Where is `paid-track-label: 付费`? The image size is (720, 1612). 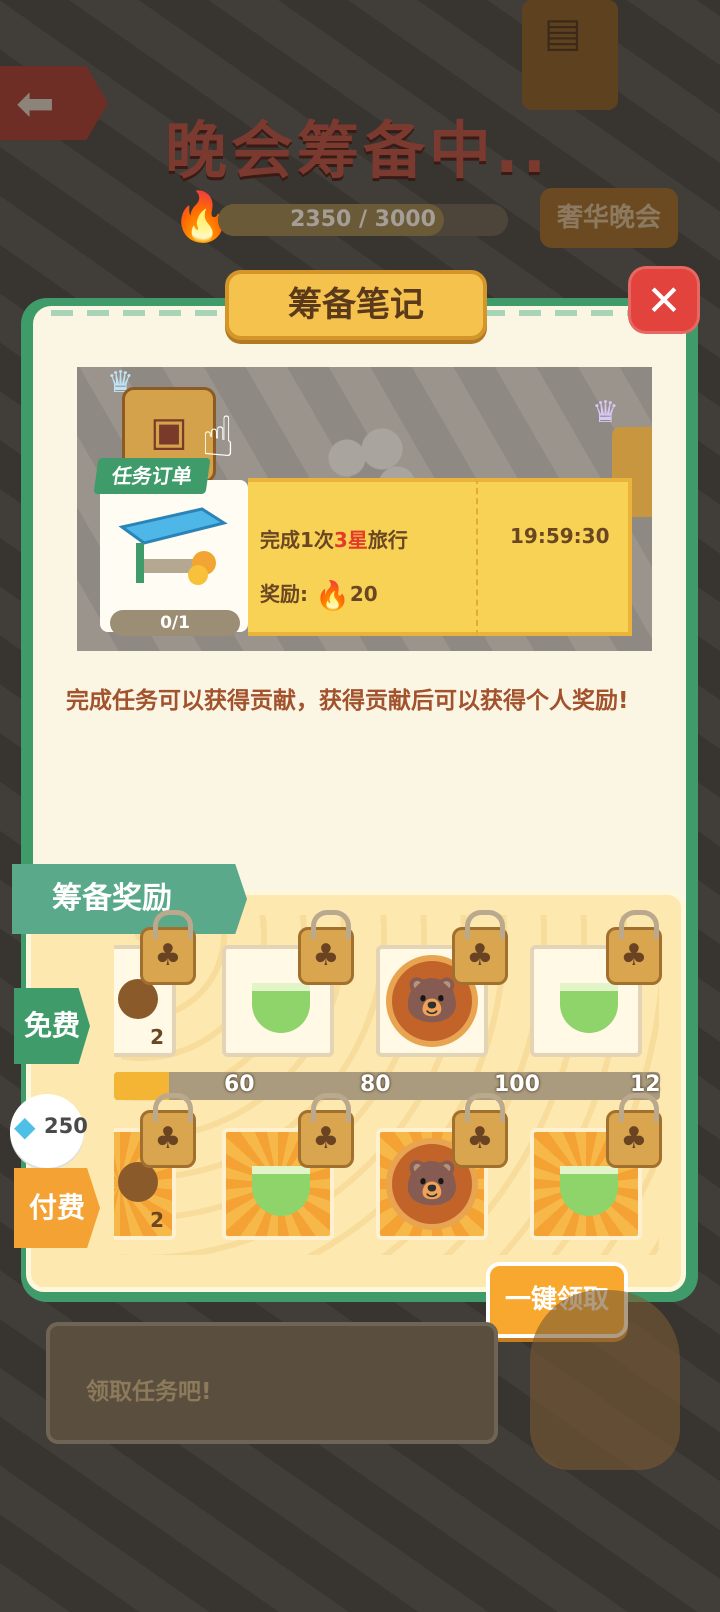 paid-track-label: 付费 is located at coordinates (57, 1208).